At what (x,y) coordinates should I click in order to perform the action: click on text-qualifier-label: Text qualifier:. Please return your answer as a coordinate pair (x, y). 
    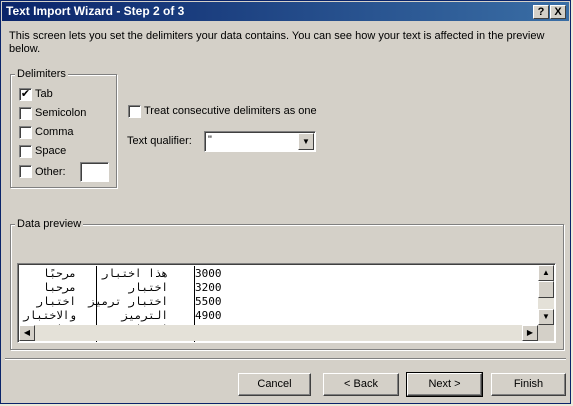
    Looking at the image, I should click on (159, 141).